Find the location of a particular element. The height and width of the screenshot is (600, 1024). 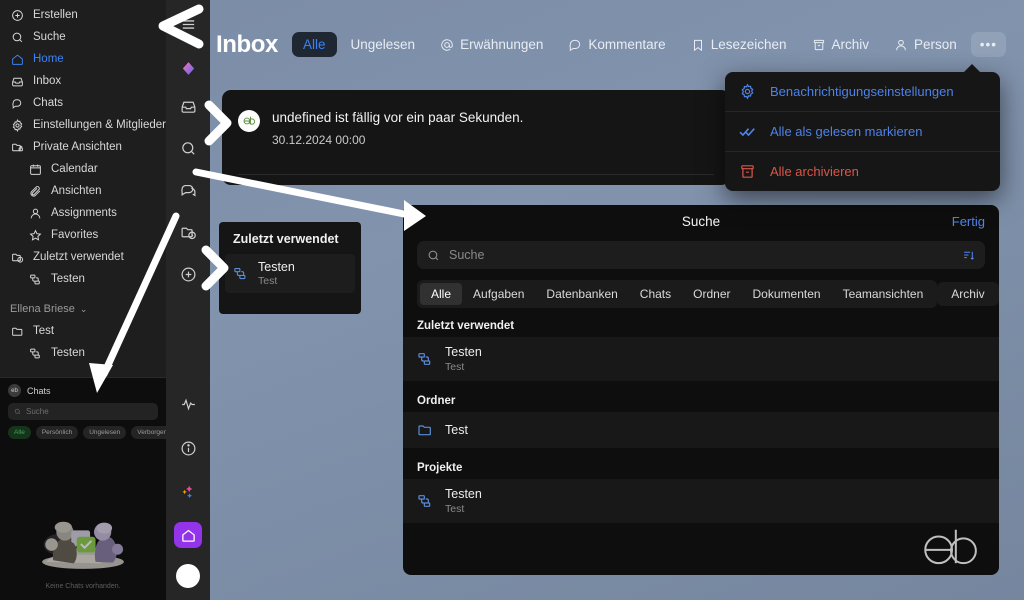

hamburger-icon is located at coordinates (188, 24).